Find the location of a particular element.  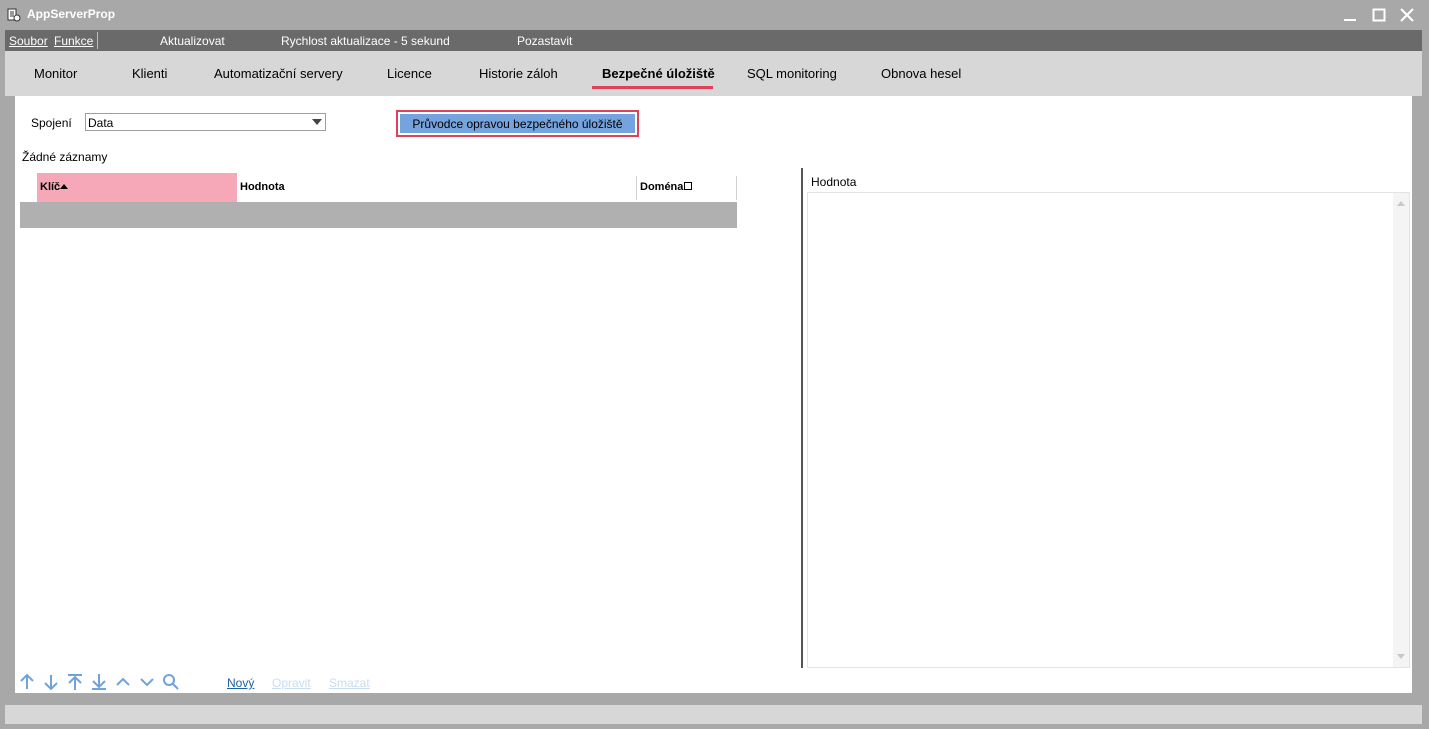

repair-wizard-label: Průvodce opravou bezpečného úložiště is located at coordinates (517, 123).